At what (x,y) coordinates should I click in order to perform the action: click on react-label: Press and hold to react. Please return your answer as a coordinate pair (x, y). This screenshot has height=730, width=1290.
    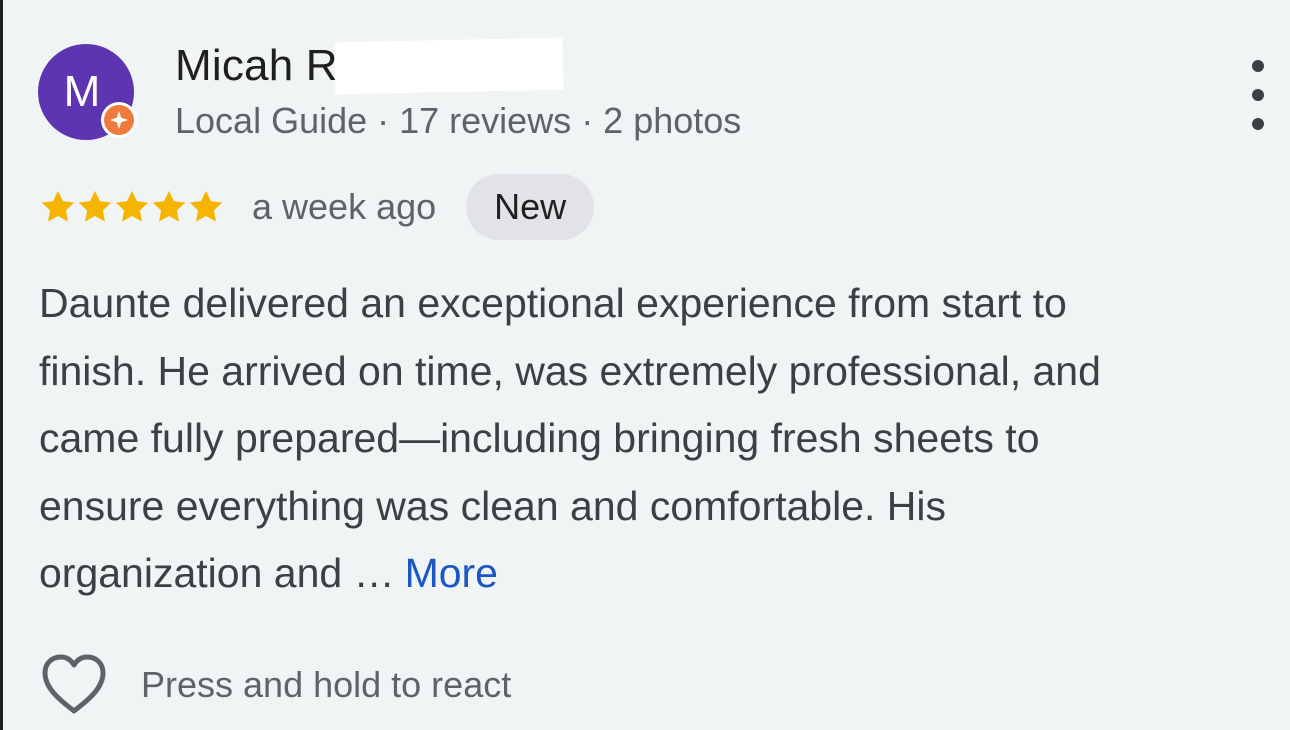
    Looking at the image, I should click on (326, 684).